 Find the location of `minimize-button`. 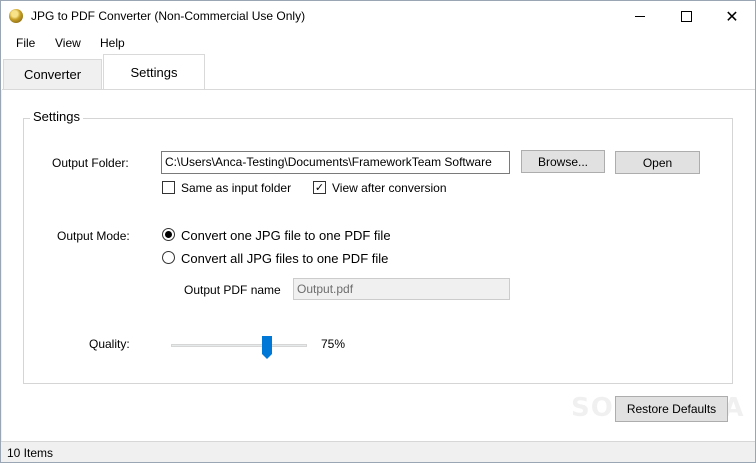

minimize-button is located at coordinates (640, 16).